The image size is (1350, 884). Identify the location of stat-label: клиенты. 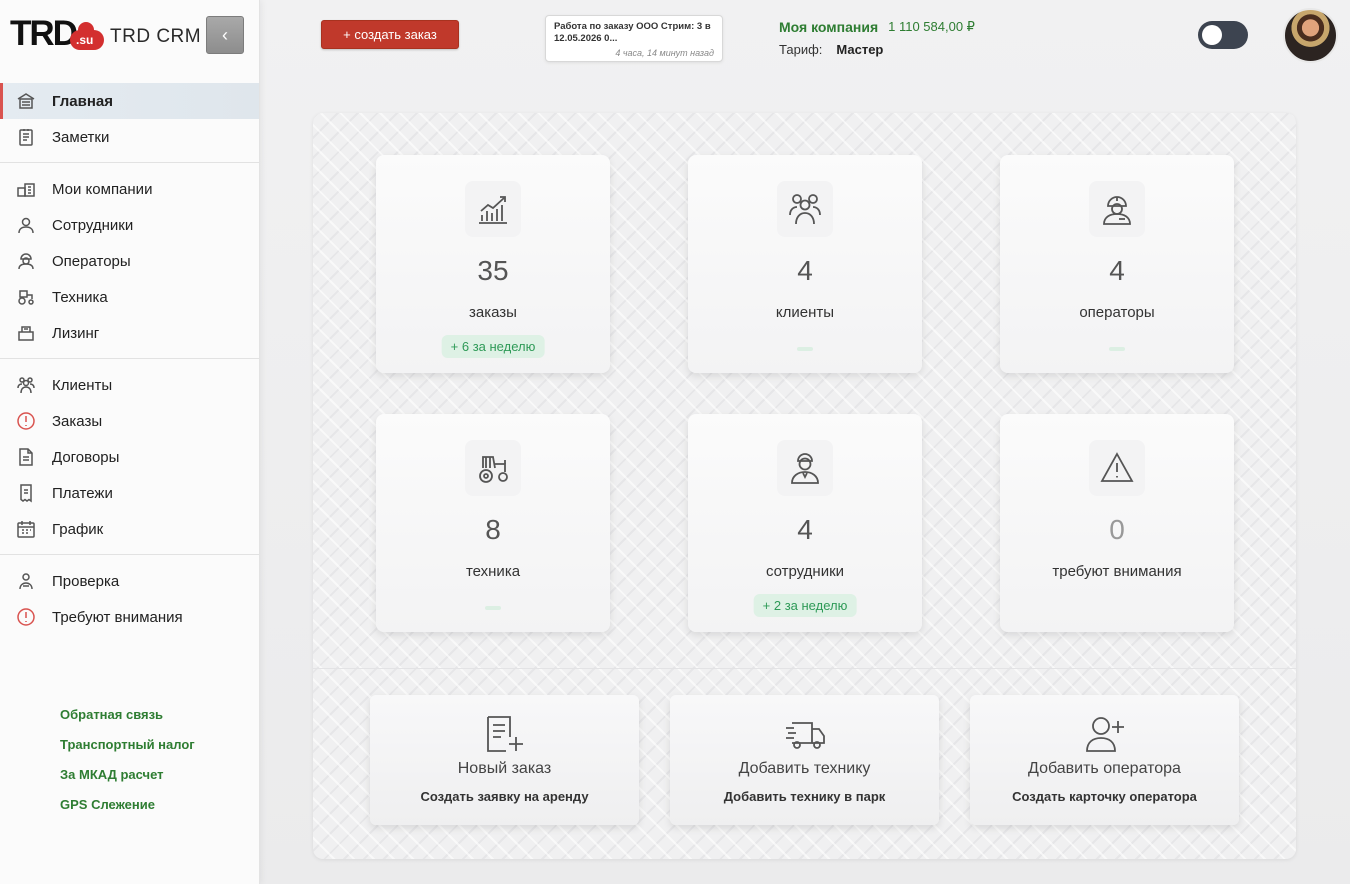
(805, 312).